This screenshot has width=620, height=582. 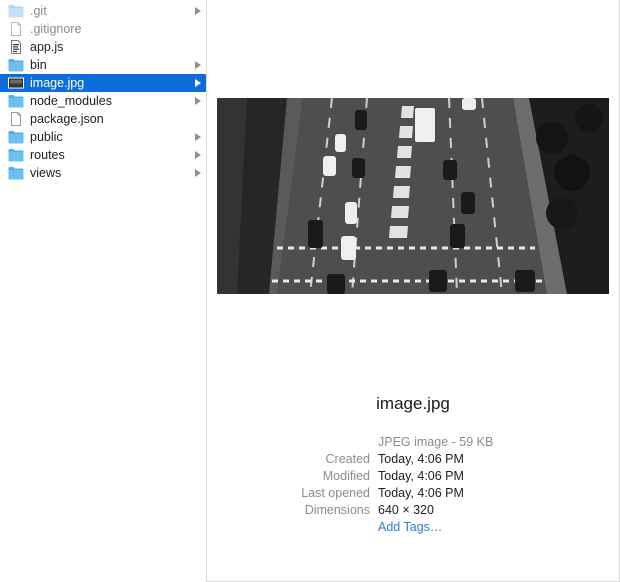 I want to click on info-key: Modified, so click(x=346, y=476).